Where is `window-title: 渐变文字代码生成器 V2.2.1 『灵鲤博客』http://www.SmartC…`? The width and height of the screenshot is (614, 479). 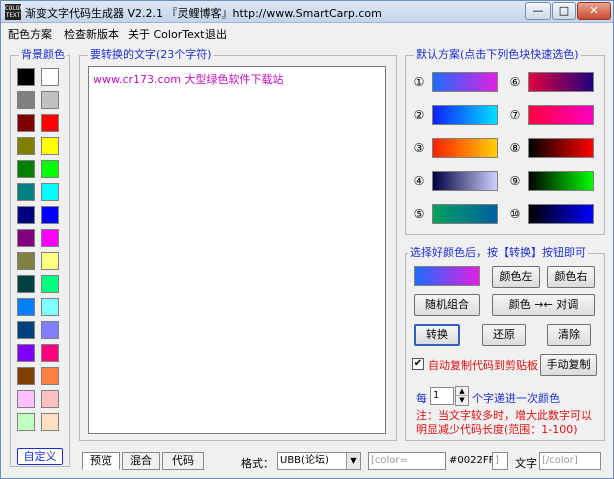 window-title: 渐变文字代码生成器 V2.2.1 『灵鲤博客』http://www.SmartC… is located at coordinates (203, 13).